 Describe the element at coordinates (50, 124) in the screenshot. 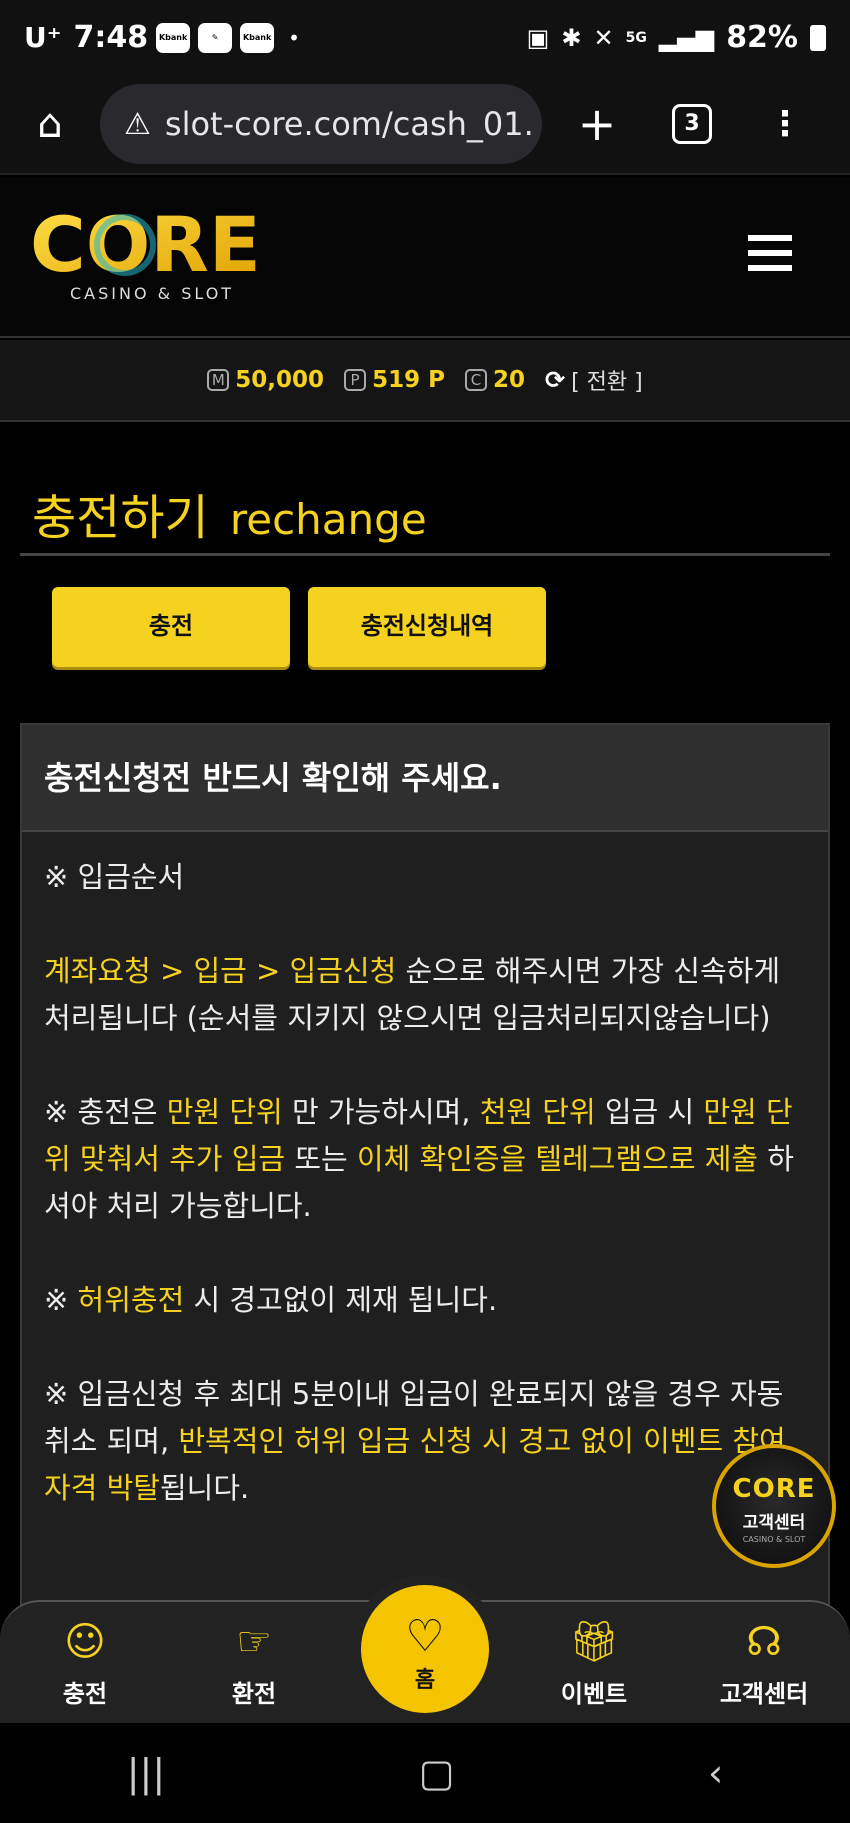

I see `browser-home-icon: ⌂` at that location.